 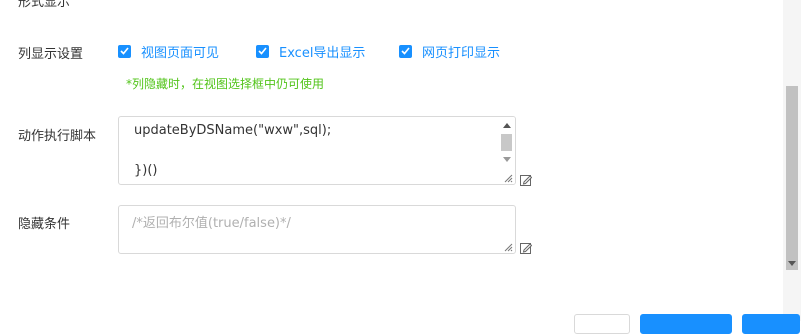 What do you see at coordinates (233, 130) in the screenshot?
I see `script-line: updateByDSName("wxw",sql);` at bounding box center [233, 130].